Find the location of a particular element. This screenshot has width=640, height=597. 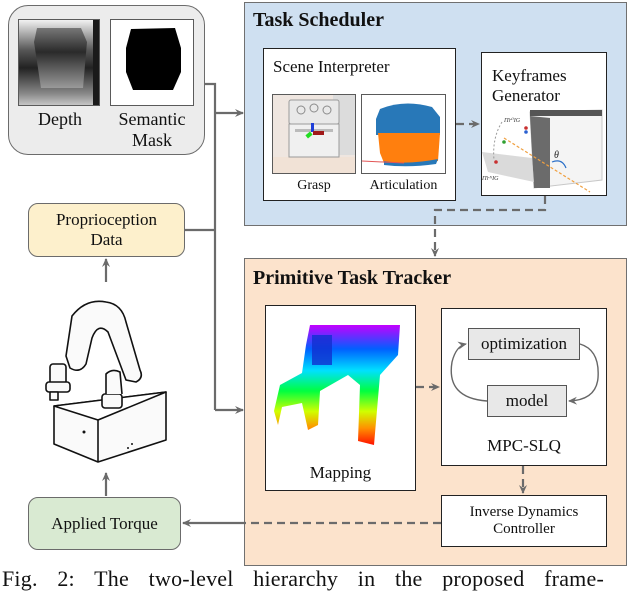

keyframes-generator-title: Keyframes Generator is located at coordinates (529, 86).